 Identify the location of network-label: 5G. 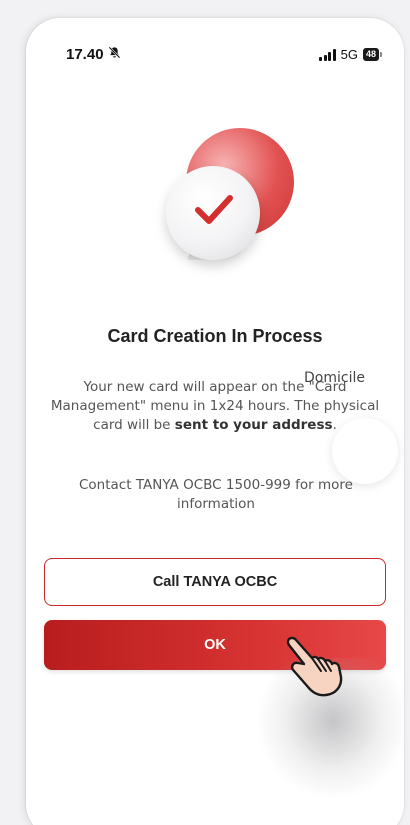
(349, 54).